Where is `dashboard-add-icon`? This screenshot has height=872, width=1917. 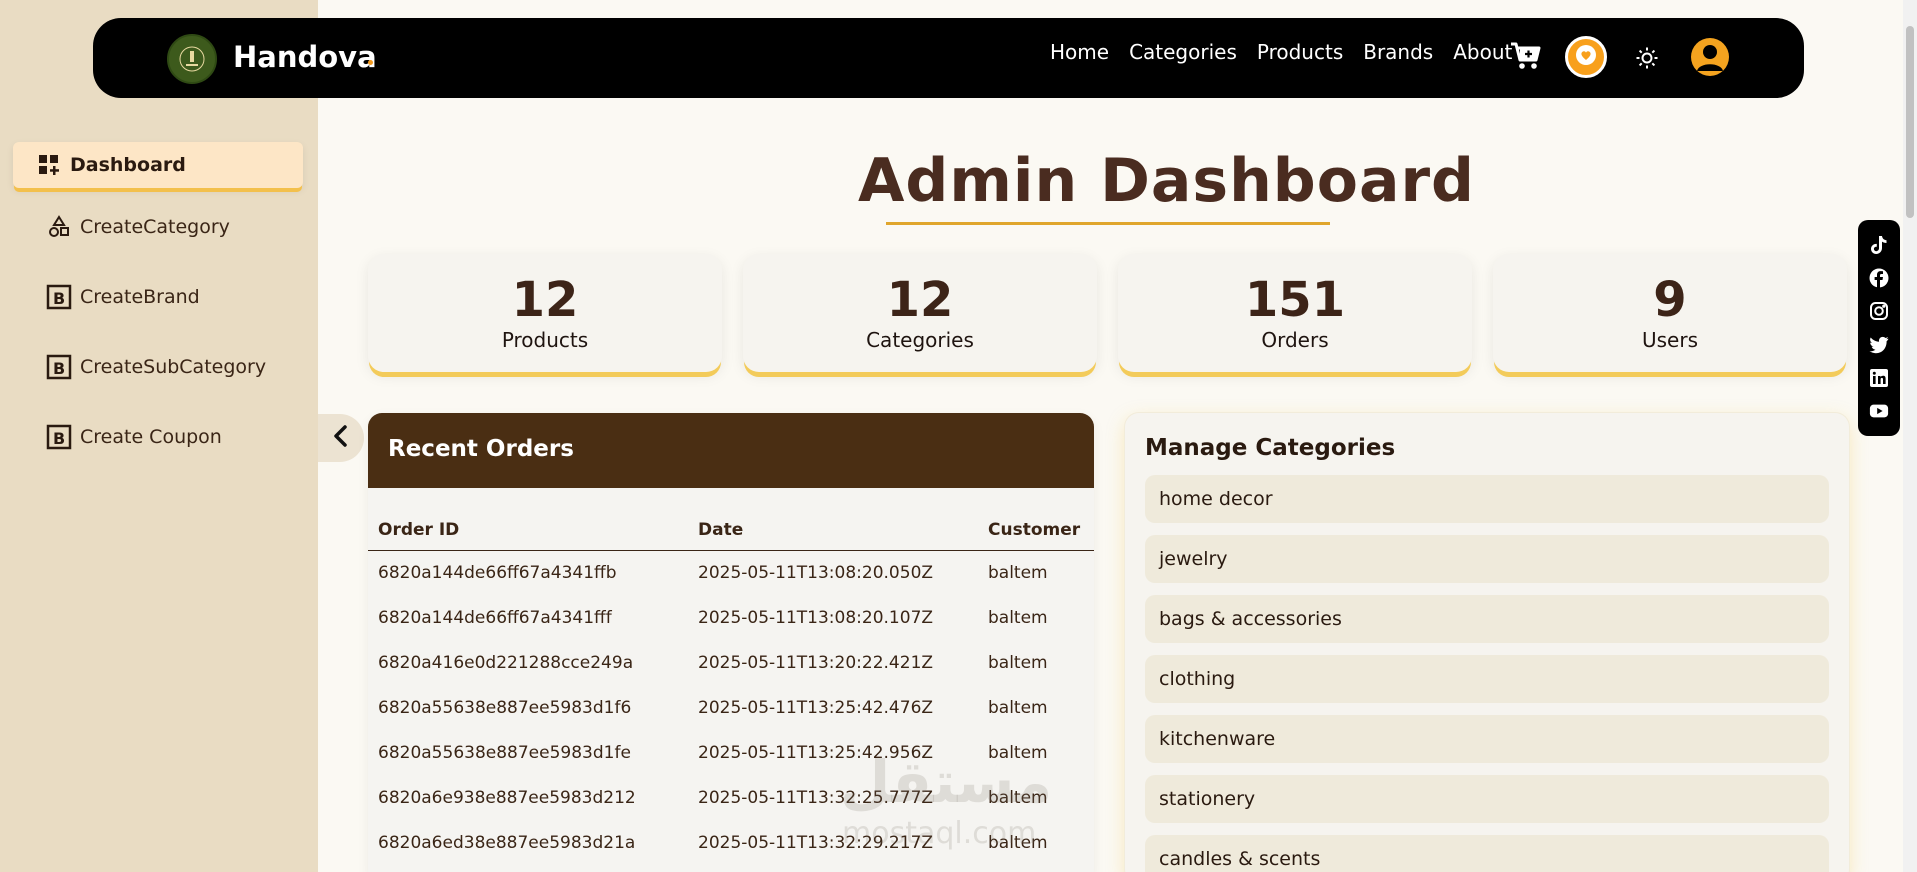
dashboard-add-icon is located at coordinates (49, 165).